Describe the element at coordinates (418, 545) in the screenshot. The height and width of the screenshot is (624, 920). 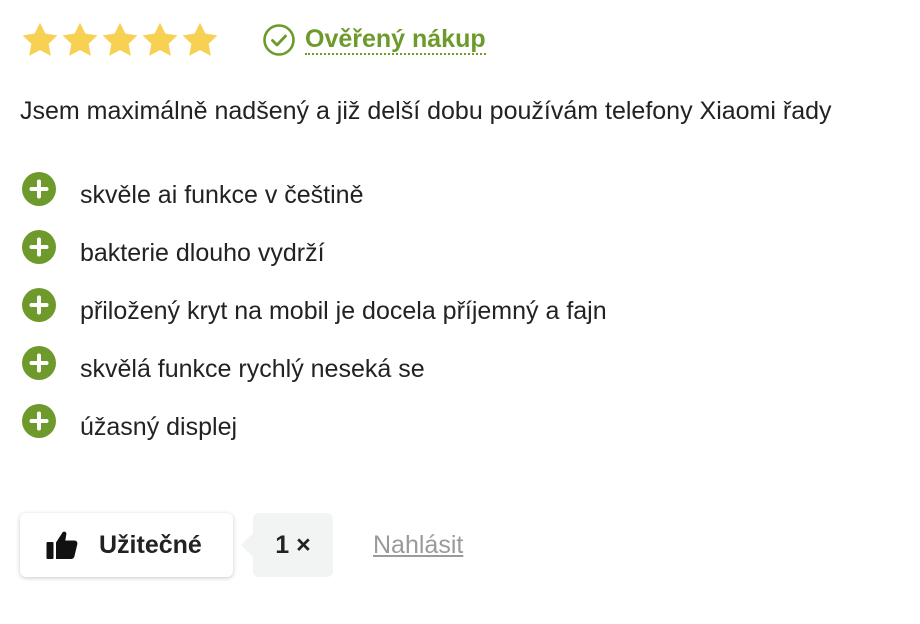
I see `report-link: Nahlásit` at that location.